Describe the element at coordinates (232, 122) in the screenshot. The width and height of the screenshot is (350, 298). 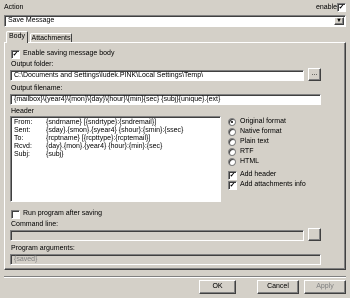
I see `format-original-radio` at that location.